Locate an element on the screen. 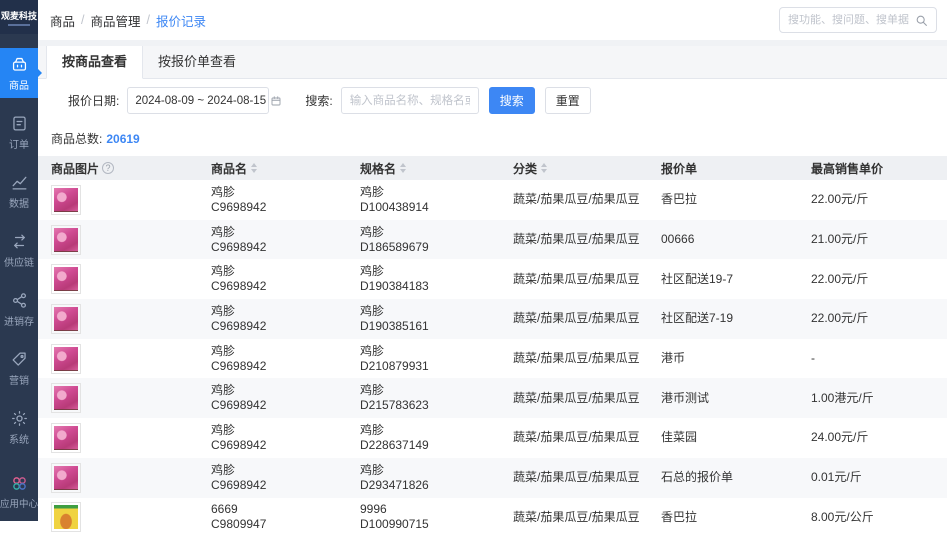 Image resolution: width=947 pixels, height=546 pixels. brand-logo: 观麦科技 is located at coordinates (19, 17).